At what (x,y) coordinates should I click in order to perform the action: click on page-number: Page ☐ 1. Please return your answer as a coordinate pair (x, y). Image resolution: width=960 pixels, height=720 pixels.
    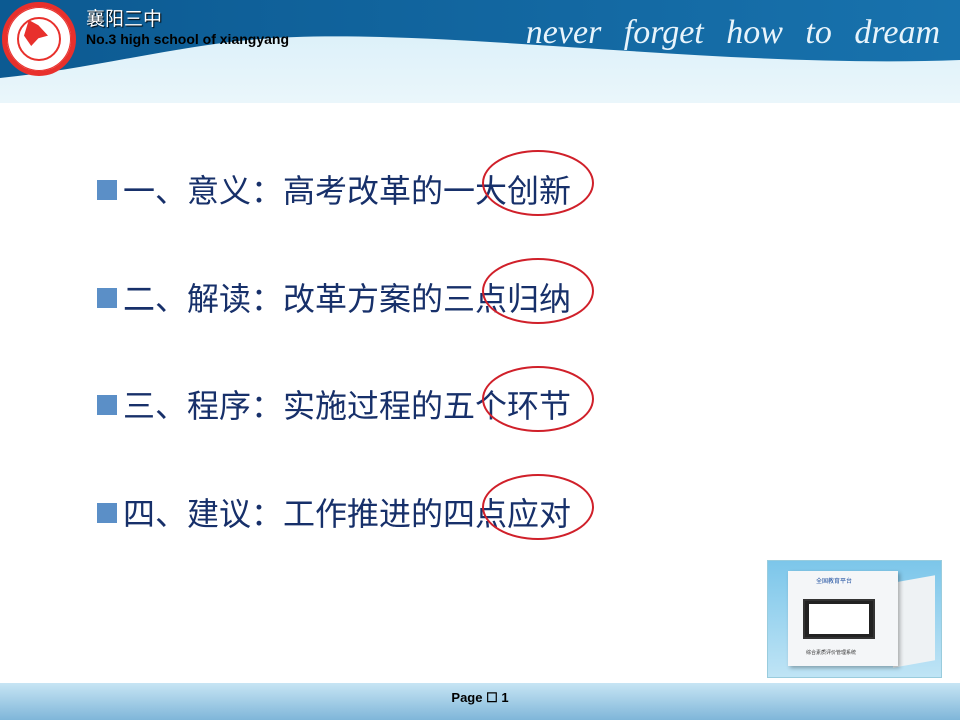
    Looking at the image, I should click on (480, 697).